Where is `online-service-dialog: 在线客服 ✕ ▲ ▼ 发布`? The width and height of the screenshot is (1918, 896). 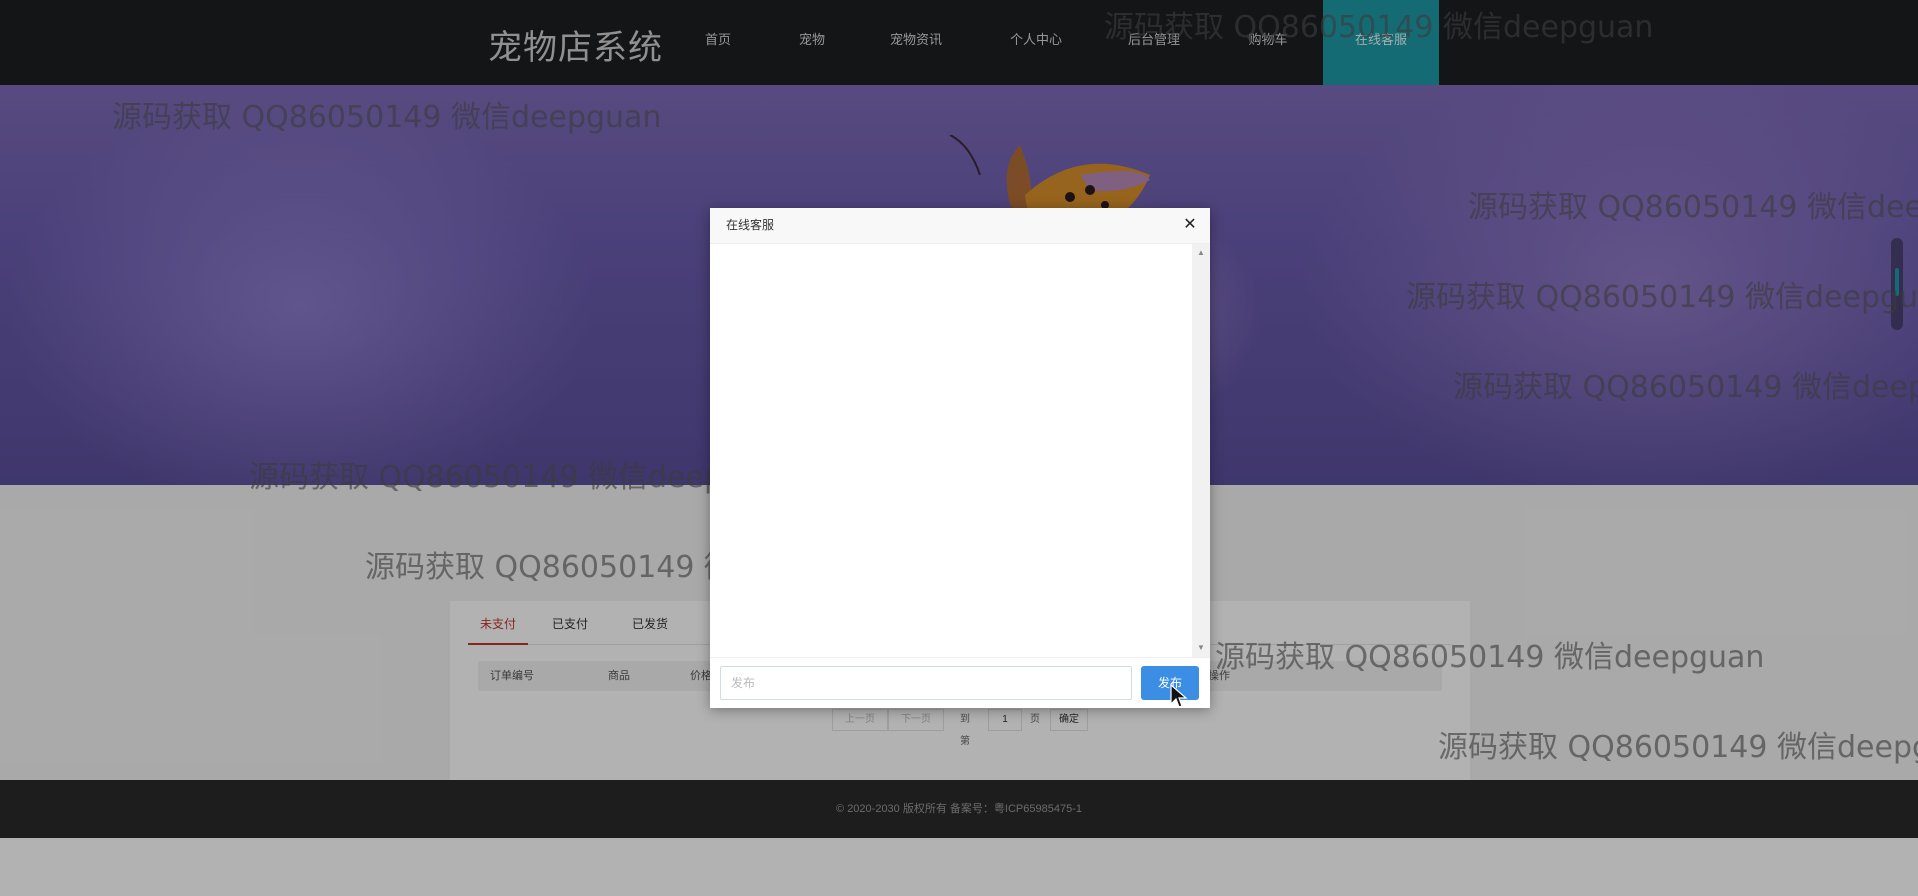
online-service-dialog: 在线客服 ✕ ▲ ▼ 发布 is located at coordinates (960, 458).